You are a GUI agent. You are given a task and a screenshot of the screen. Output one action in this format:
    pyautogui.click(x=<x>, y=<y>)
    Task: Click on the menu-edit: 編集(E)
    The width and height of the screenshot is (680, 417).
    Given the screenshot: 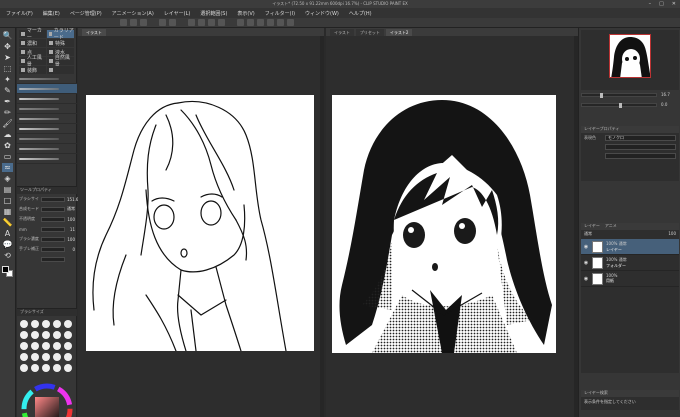 What is the action you would take?
    pyautogui.click(x=51, y=13)
    